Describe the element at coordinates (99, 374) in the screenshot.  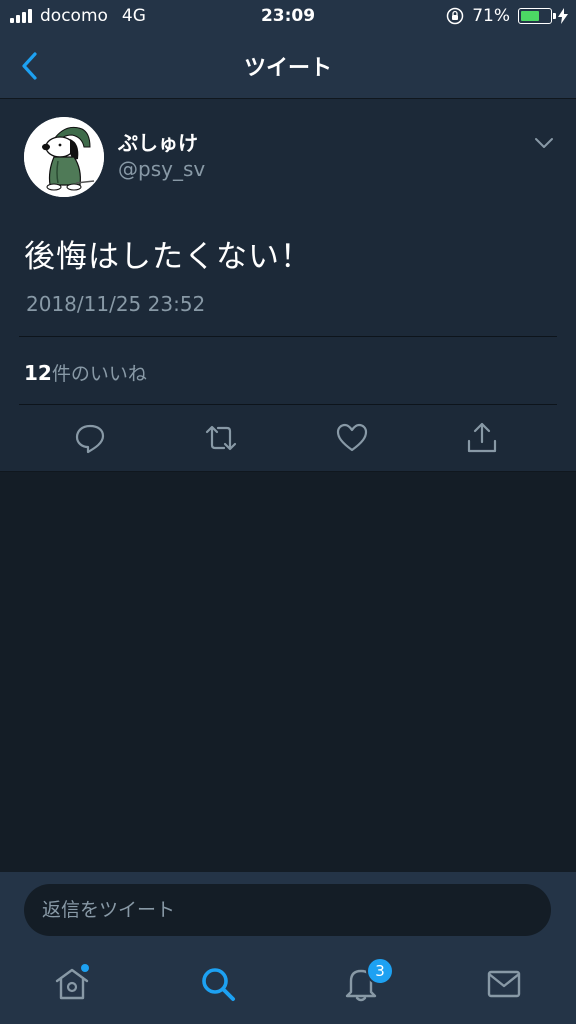
I see `likes-label: 件のいいね` at that location.